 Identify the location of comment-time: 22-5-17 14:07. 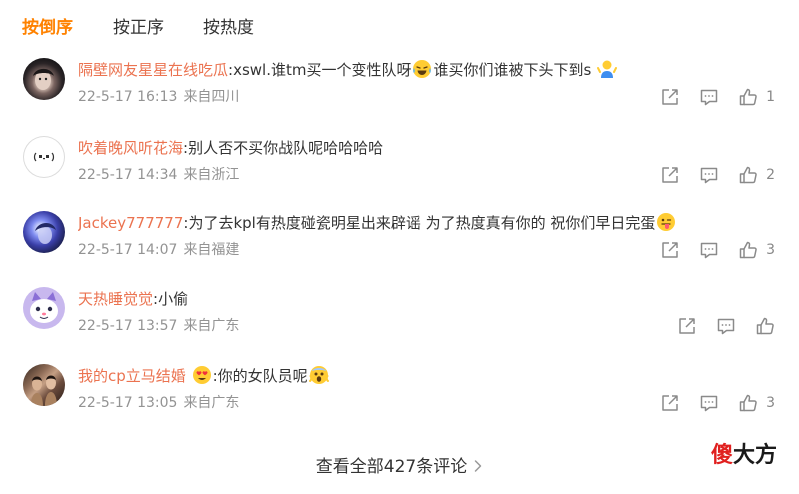
(128, 250).